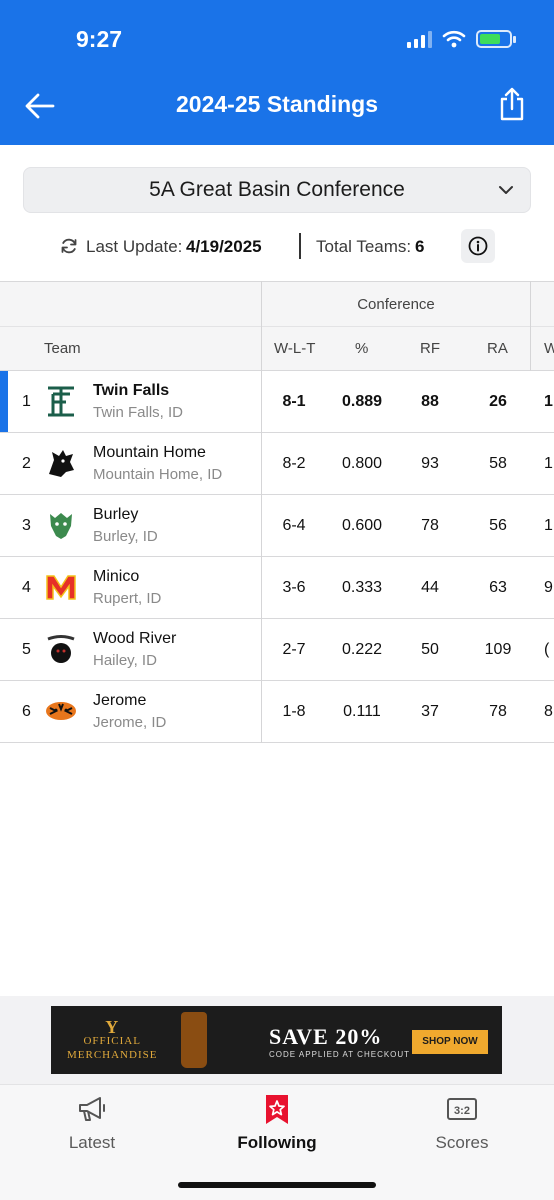 The width and height of the screenshot is (554, 1200). I want to click on team-name: Jerome, so click(120, 700).